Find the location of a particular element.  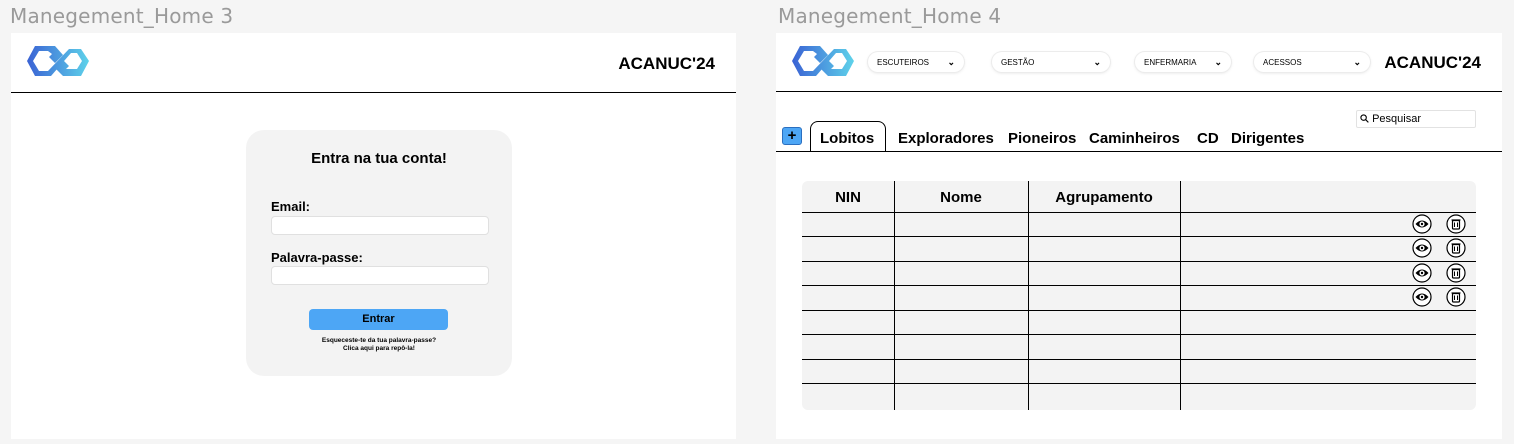

menu-escuteiros: ESCUTEIROS ⌄ is located at coordinates (916, 62).